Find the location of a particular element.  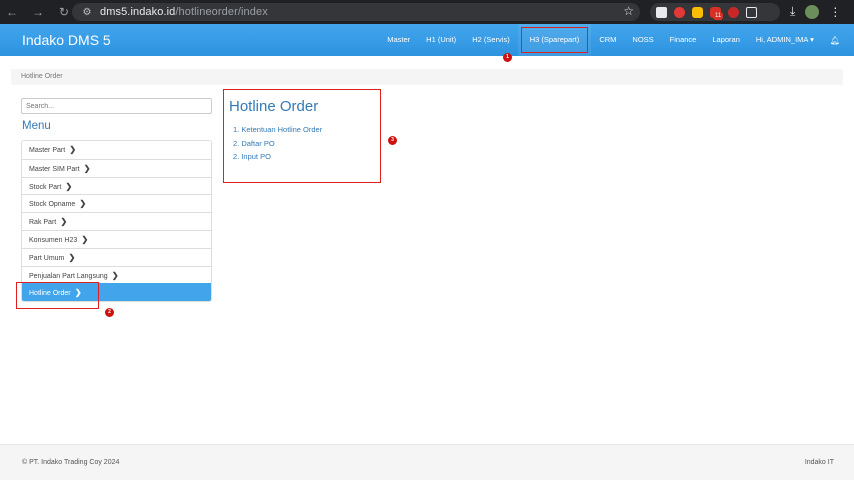

keep-ext-icon is located at coordinates (697, 12).